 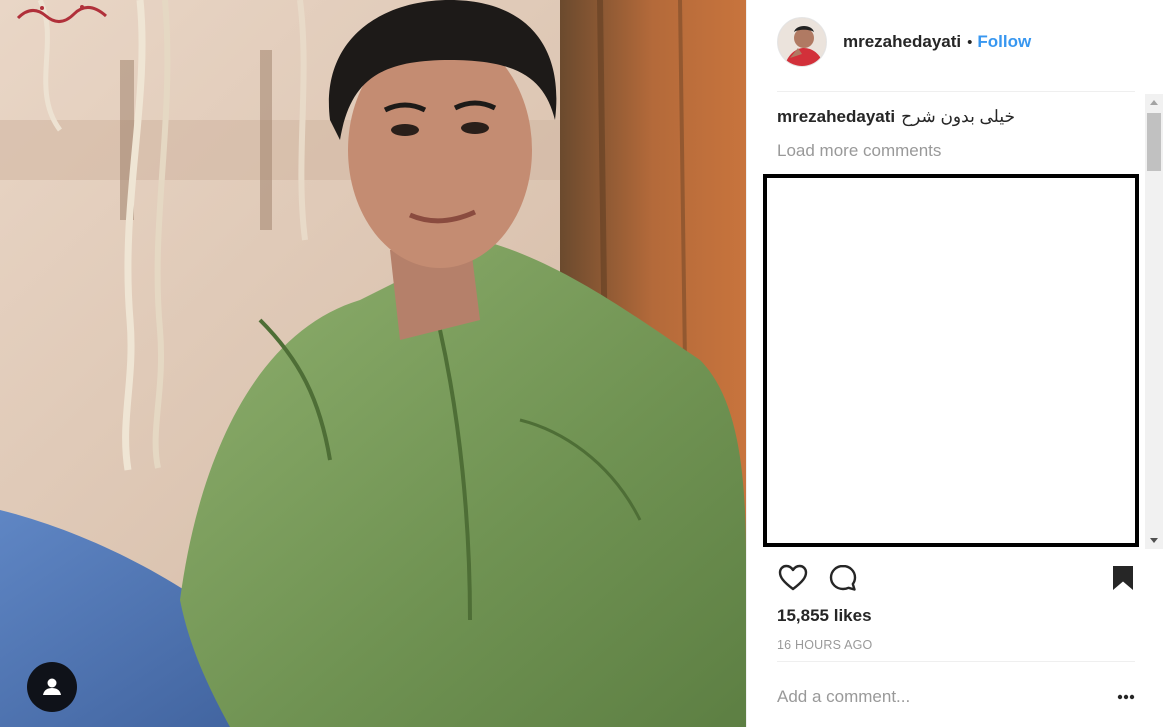 I want to click on user-tag-button, so click(x=52, y=687).